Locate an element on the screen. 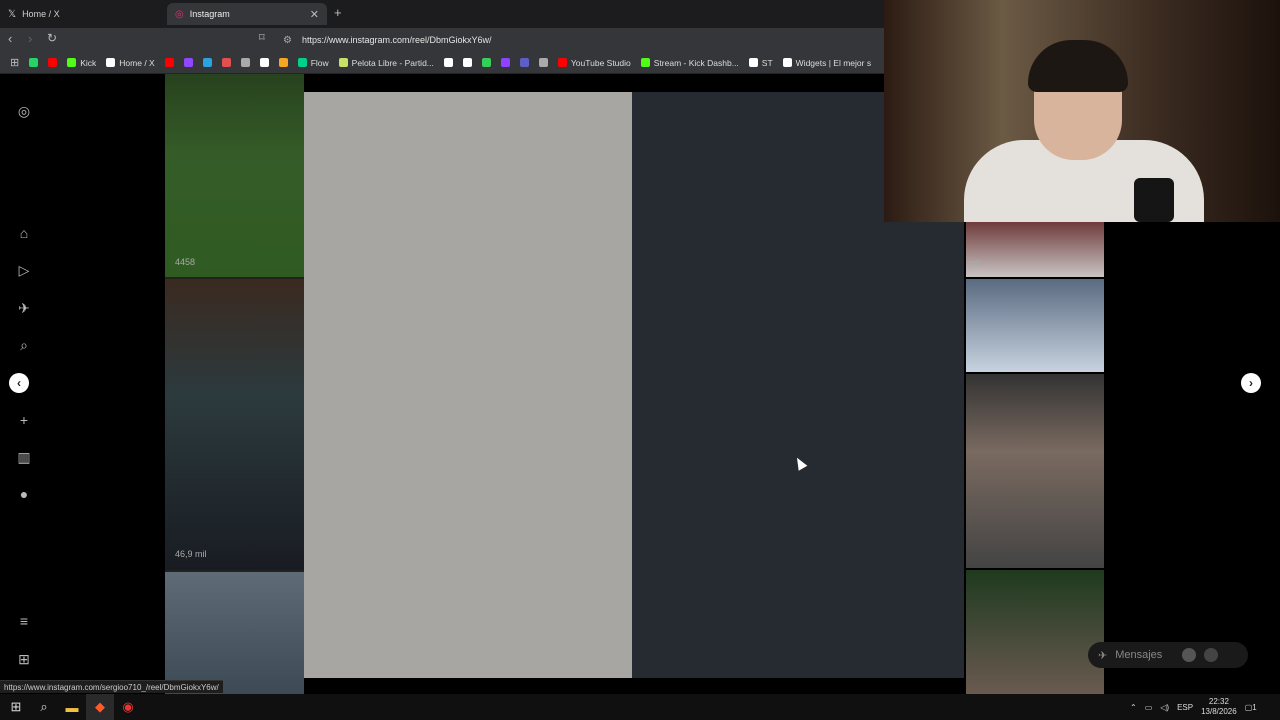 Image resolution: width=1280 pixels, height=720 pixels. globe-icon is located at coordinates (245, 62).